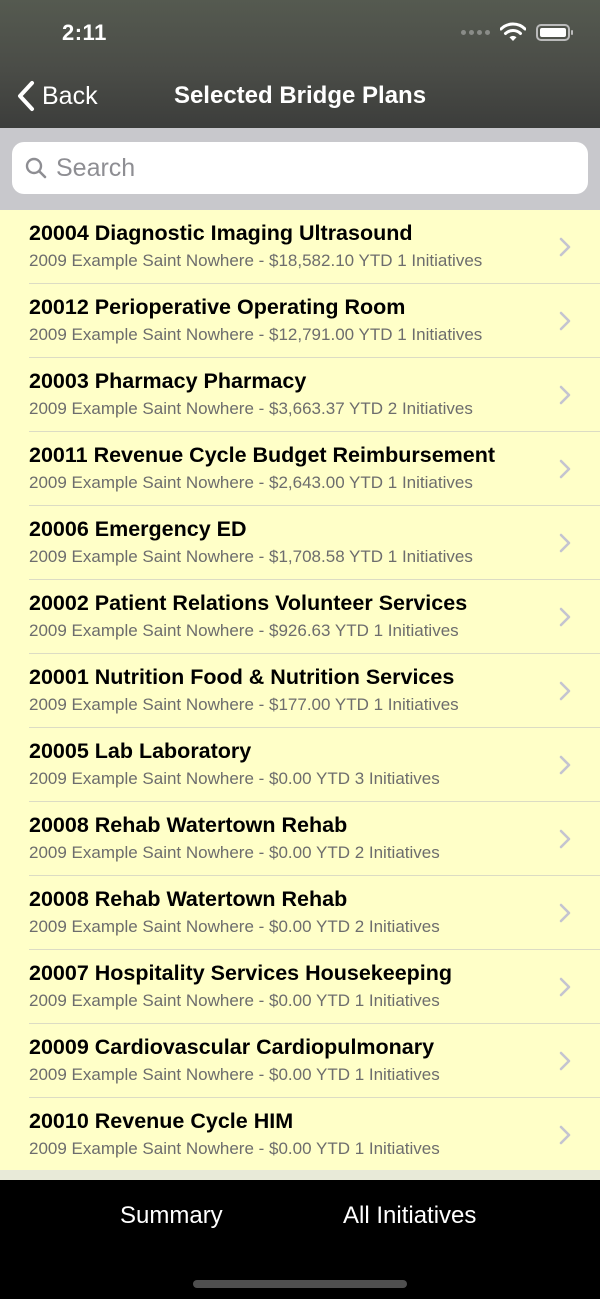 The width and height of the screenshot is (600, 1299). I want to click on navigation-header: 2:11 Back Selected Bridge Plans, so click(300, 64).